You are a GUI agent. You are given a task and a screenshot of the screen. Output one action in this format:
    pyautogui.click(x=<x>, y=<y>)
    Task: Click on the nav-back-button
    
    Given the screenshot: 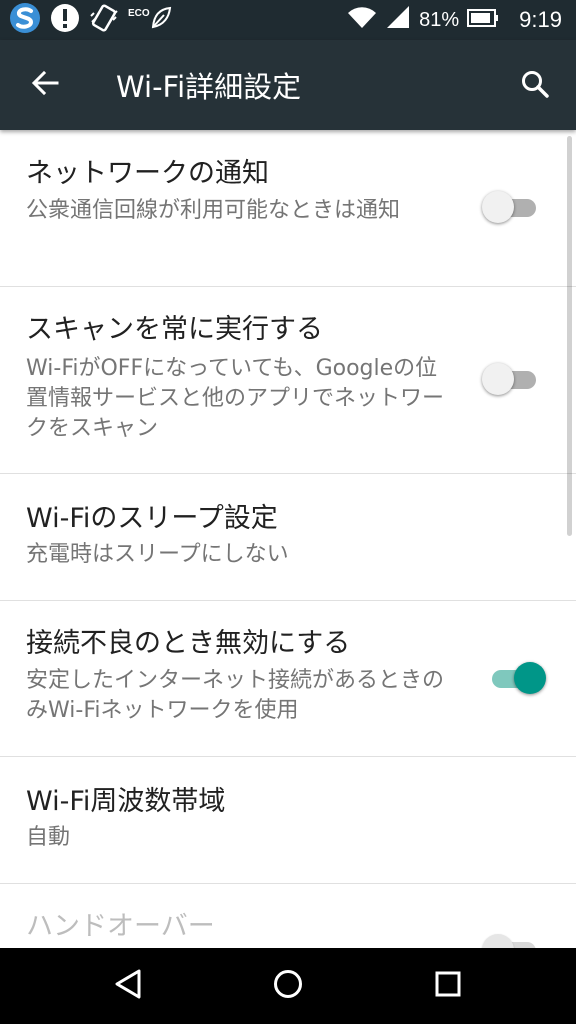 What is the action you would take?
    pyautogui.click(x=128, y=986)
    